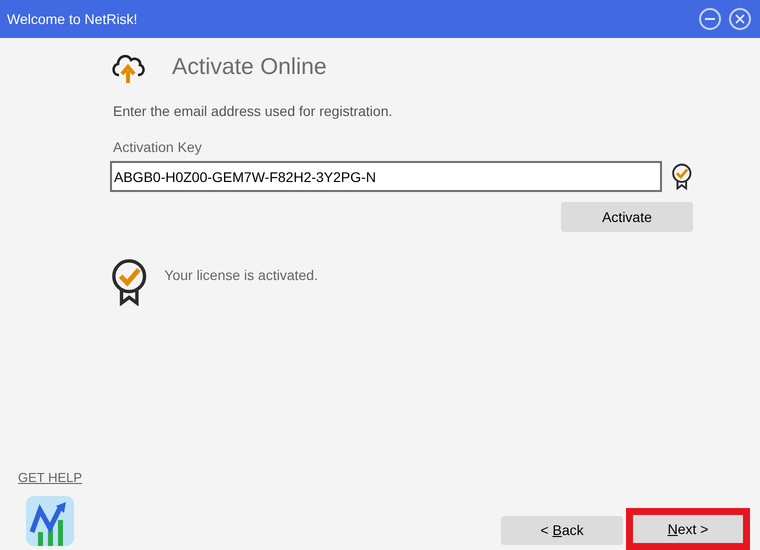 The height and width of the screenshot is (550, 760). I want to click on minimize-button, so click(710, 19).